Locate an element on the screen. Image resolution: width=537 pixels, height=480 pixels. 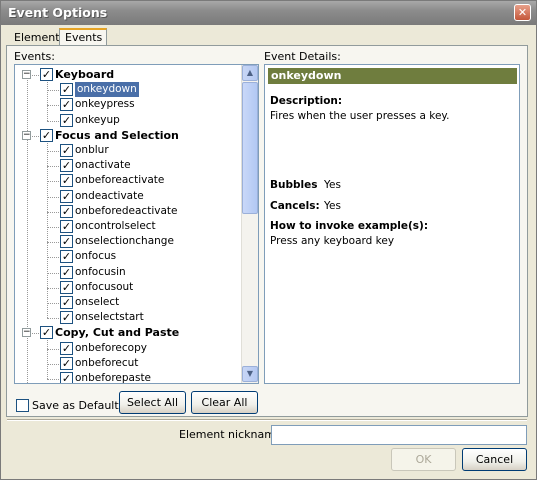
item-label: onbeforeactivate is located at coordinates (120, 180).